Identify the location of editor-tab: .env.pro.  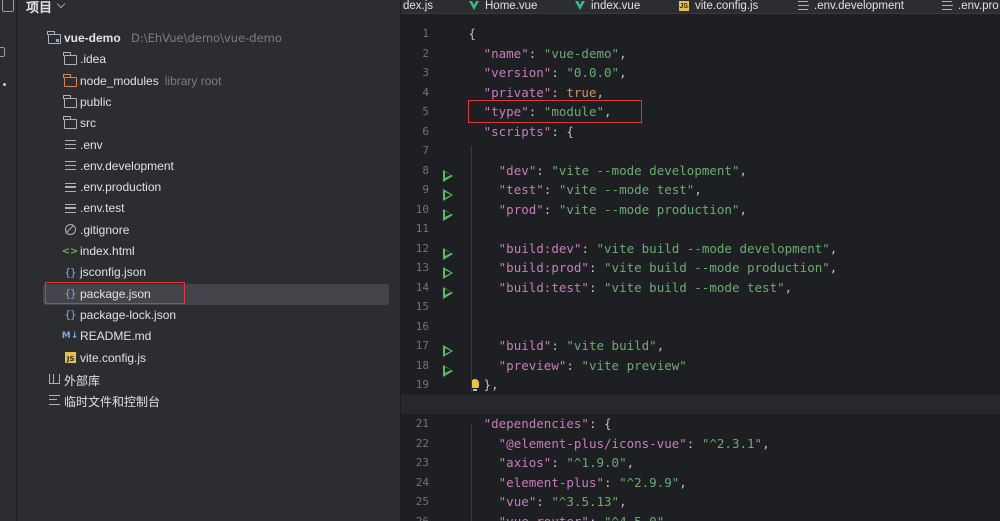
(970, 6).